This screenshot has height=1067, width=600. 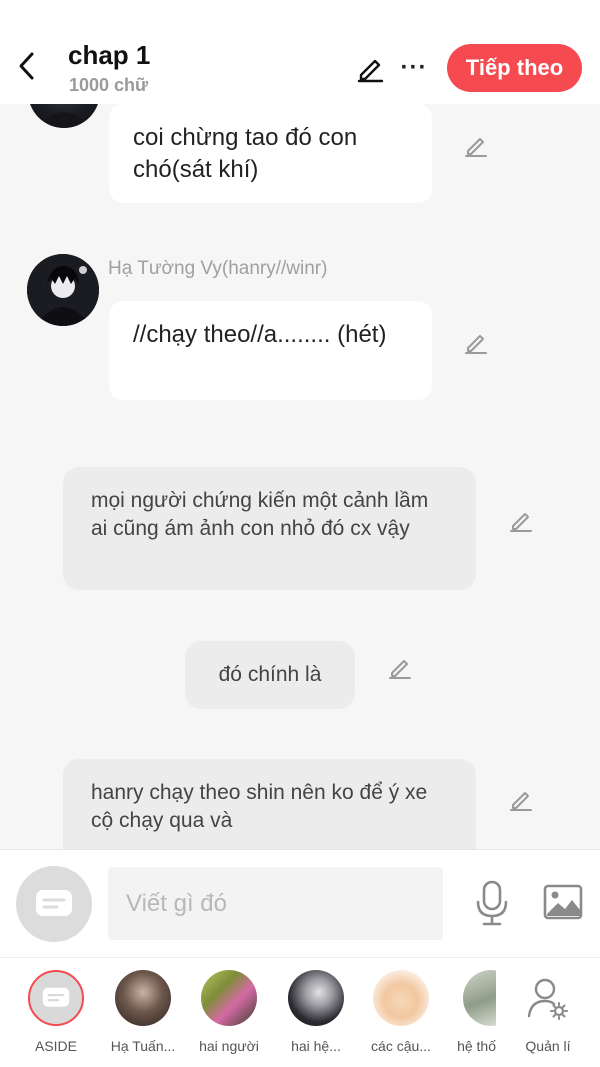 I want to click on top-bar: chap 1 1000 chữ ··· Tiếp theo, so click(x=300, y=52).